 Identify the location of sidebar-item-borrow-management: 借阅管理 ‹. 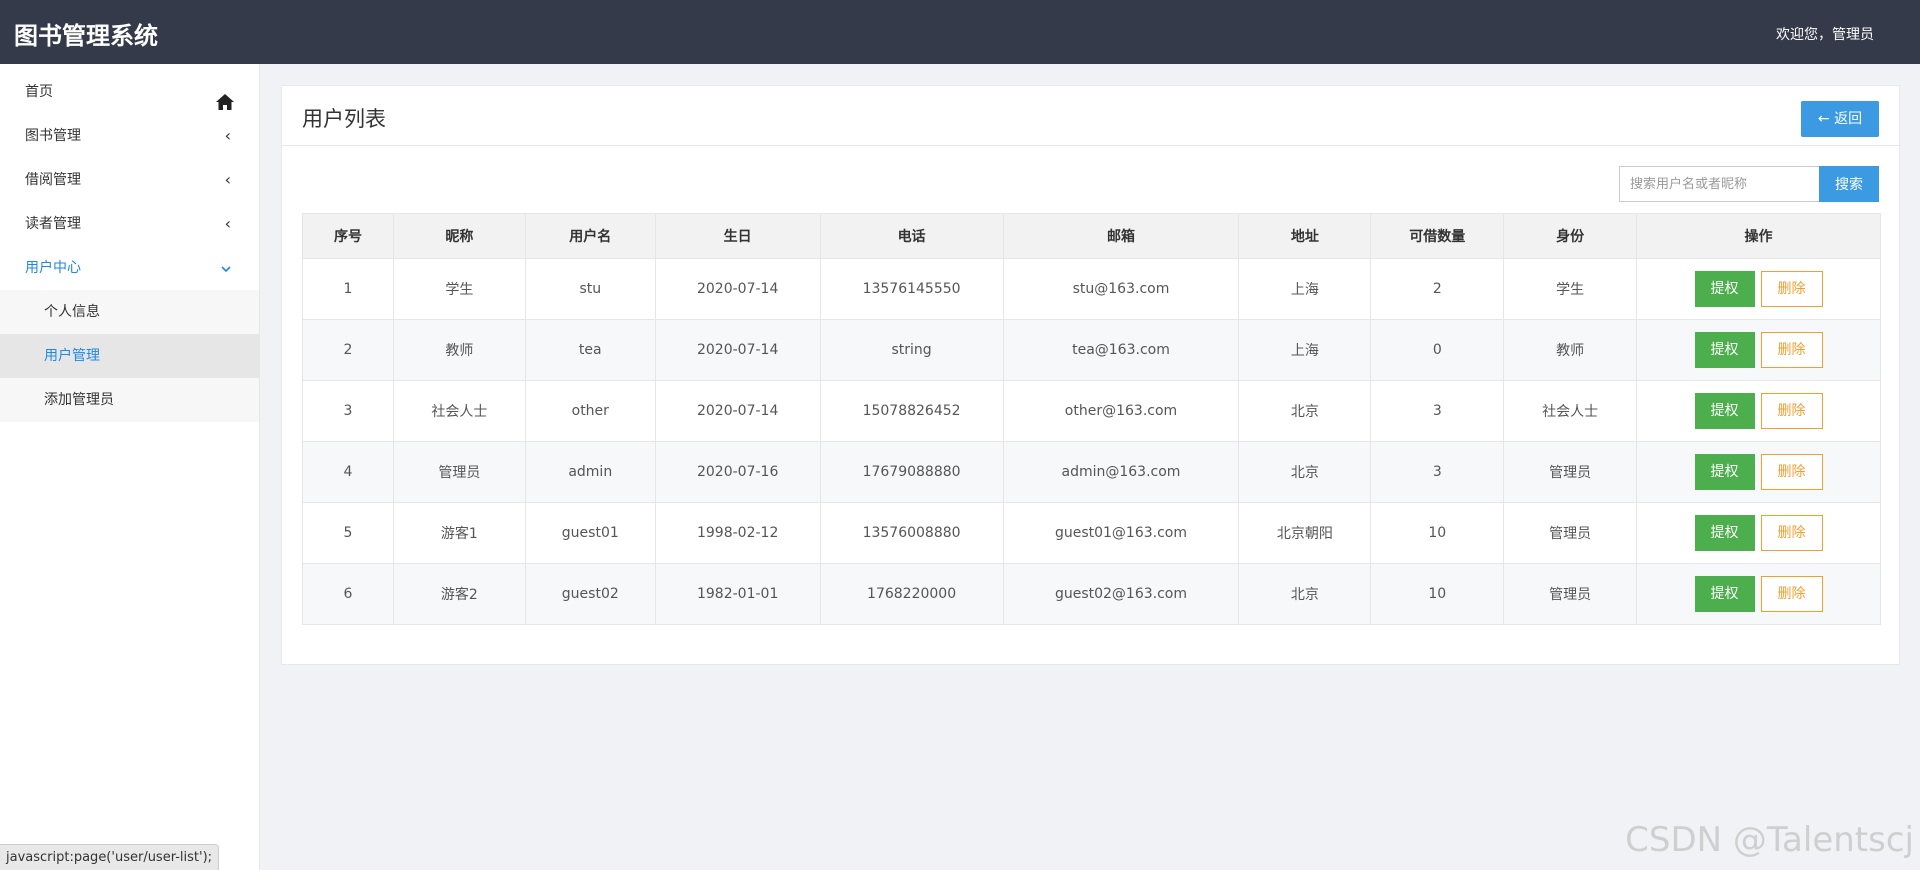
(129, 180).